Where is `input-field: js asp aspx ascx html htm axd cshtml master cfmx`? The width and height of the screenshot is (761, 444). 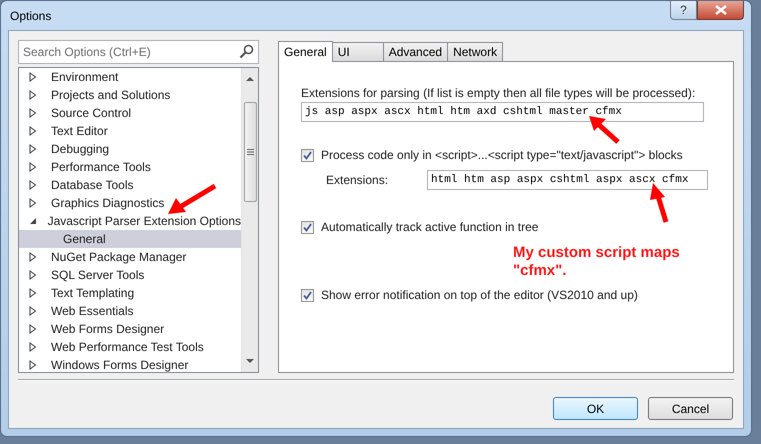
input-field: js asp aspx ascx html htm axd cshtml master cfmx is located at coordinates (502, 112).